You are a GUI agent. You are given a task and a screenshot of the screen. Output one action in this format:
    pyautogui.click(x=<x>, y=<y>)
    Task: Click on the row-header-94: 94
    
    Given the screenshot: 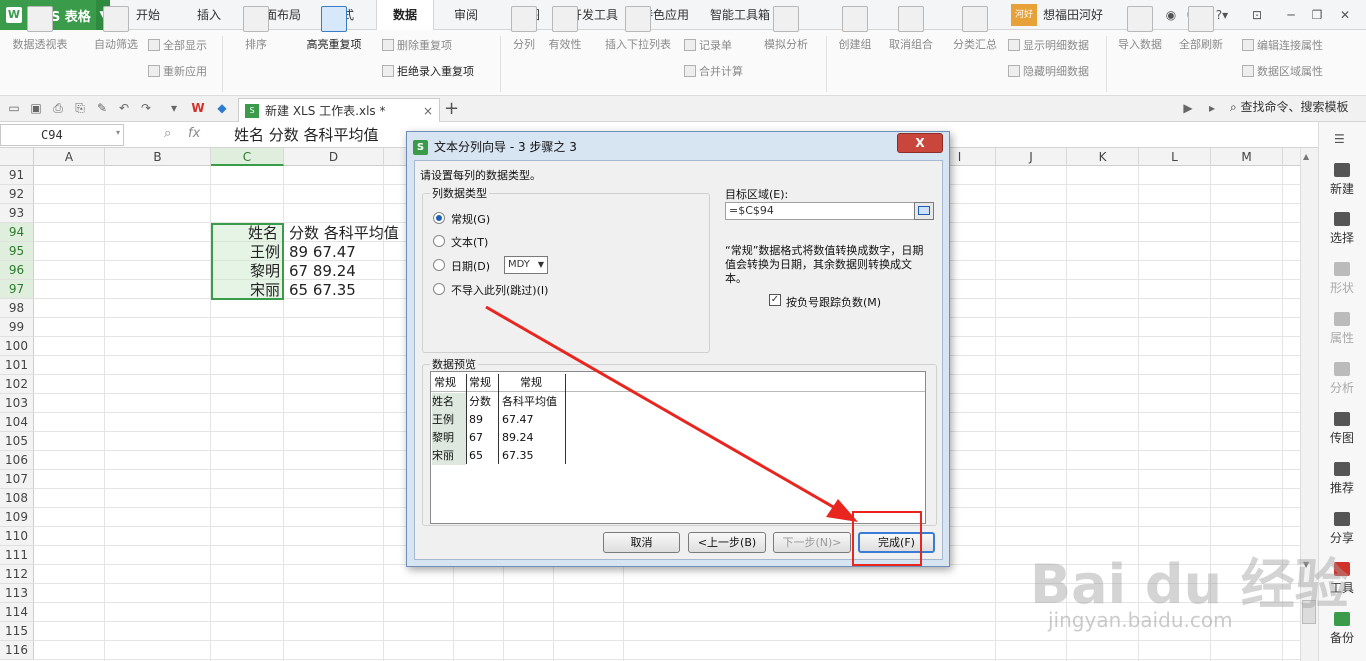 What is the action you would take?
    pyautogui.click(x=17, y=232)
    